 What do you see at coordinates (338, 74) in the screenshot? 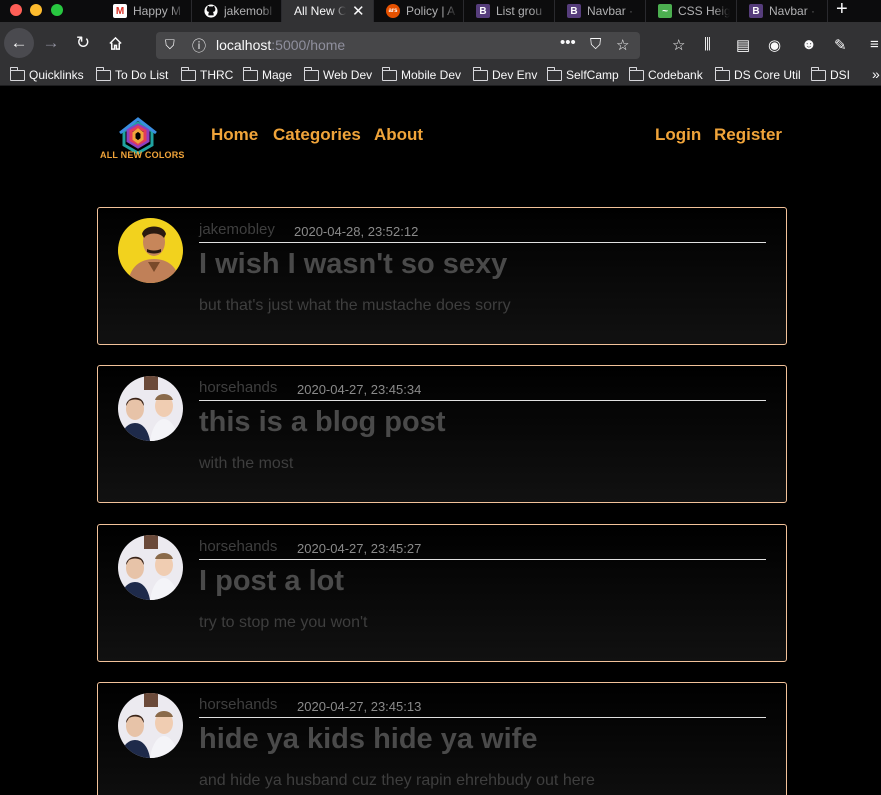
I see `bookmark-folder: Web Dev` at bounding box center [338, 74].